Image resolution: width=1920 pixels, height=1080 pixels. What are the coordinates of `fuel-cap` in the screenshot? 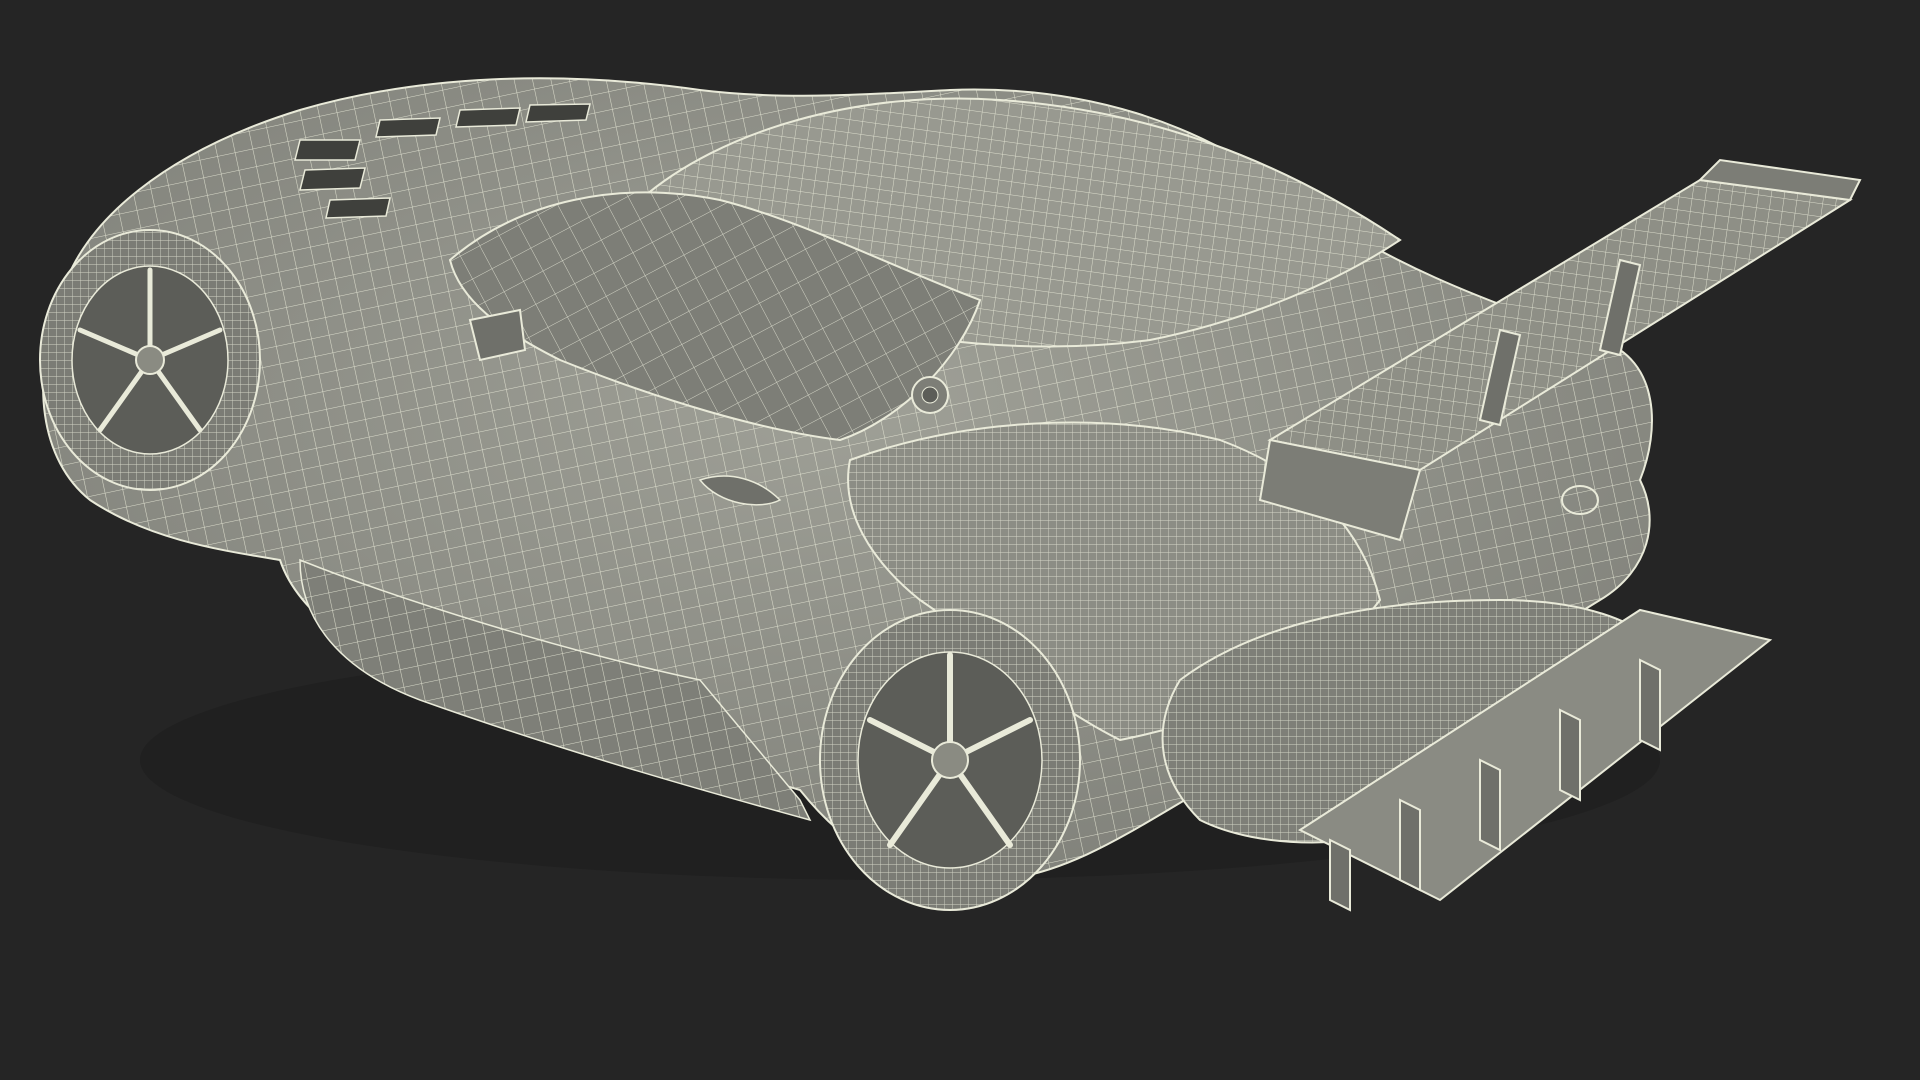 It's located at (930, 395).